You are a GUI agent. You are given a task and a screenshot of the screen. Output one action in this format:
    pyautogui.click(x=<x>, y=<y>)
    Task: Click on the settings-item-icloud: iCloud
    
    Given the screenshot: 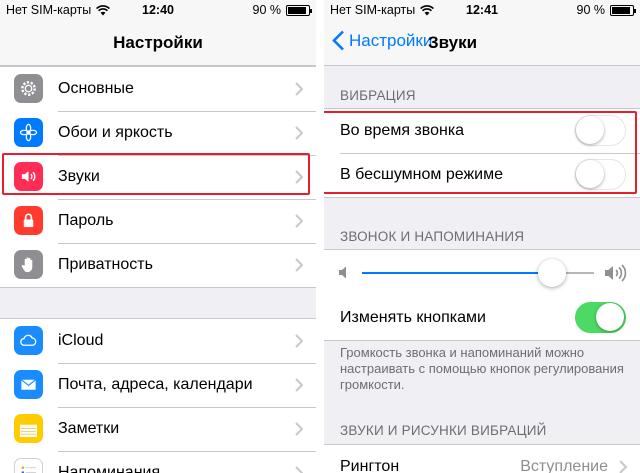 What is the action you would take?
    pyautogui.click(x=158, y=341)
    